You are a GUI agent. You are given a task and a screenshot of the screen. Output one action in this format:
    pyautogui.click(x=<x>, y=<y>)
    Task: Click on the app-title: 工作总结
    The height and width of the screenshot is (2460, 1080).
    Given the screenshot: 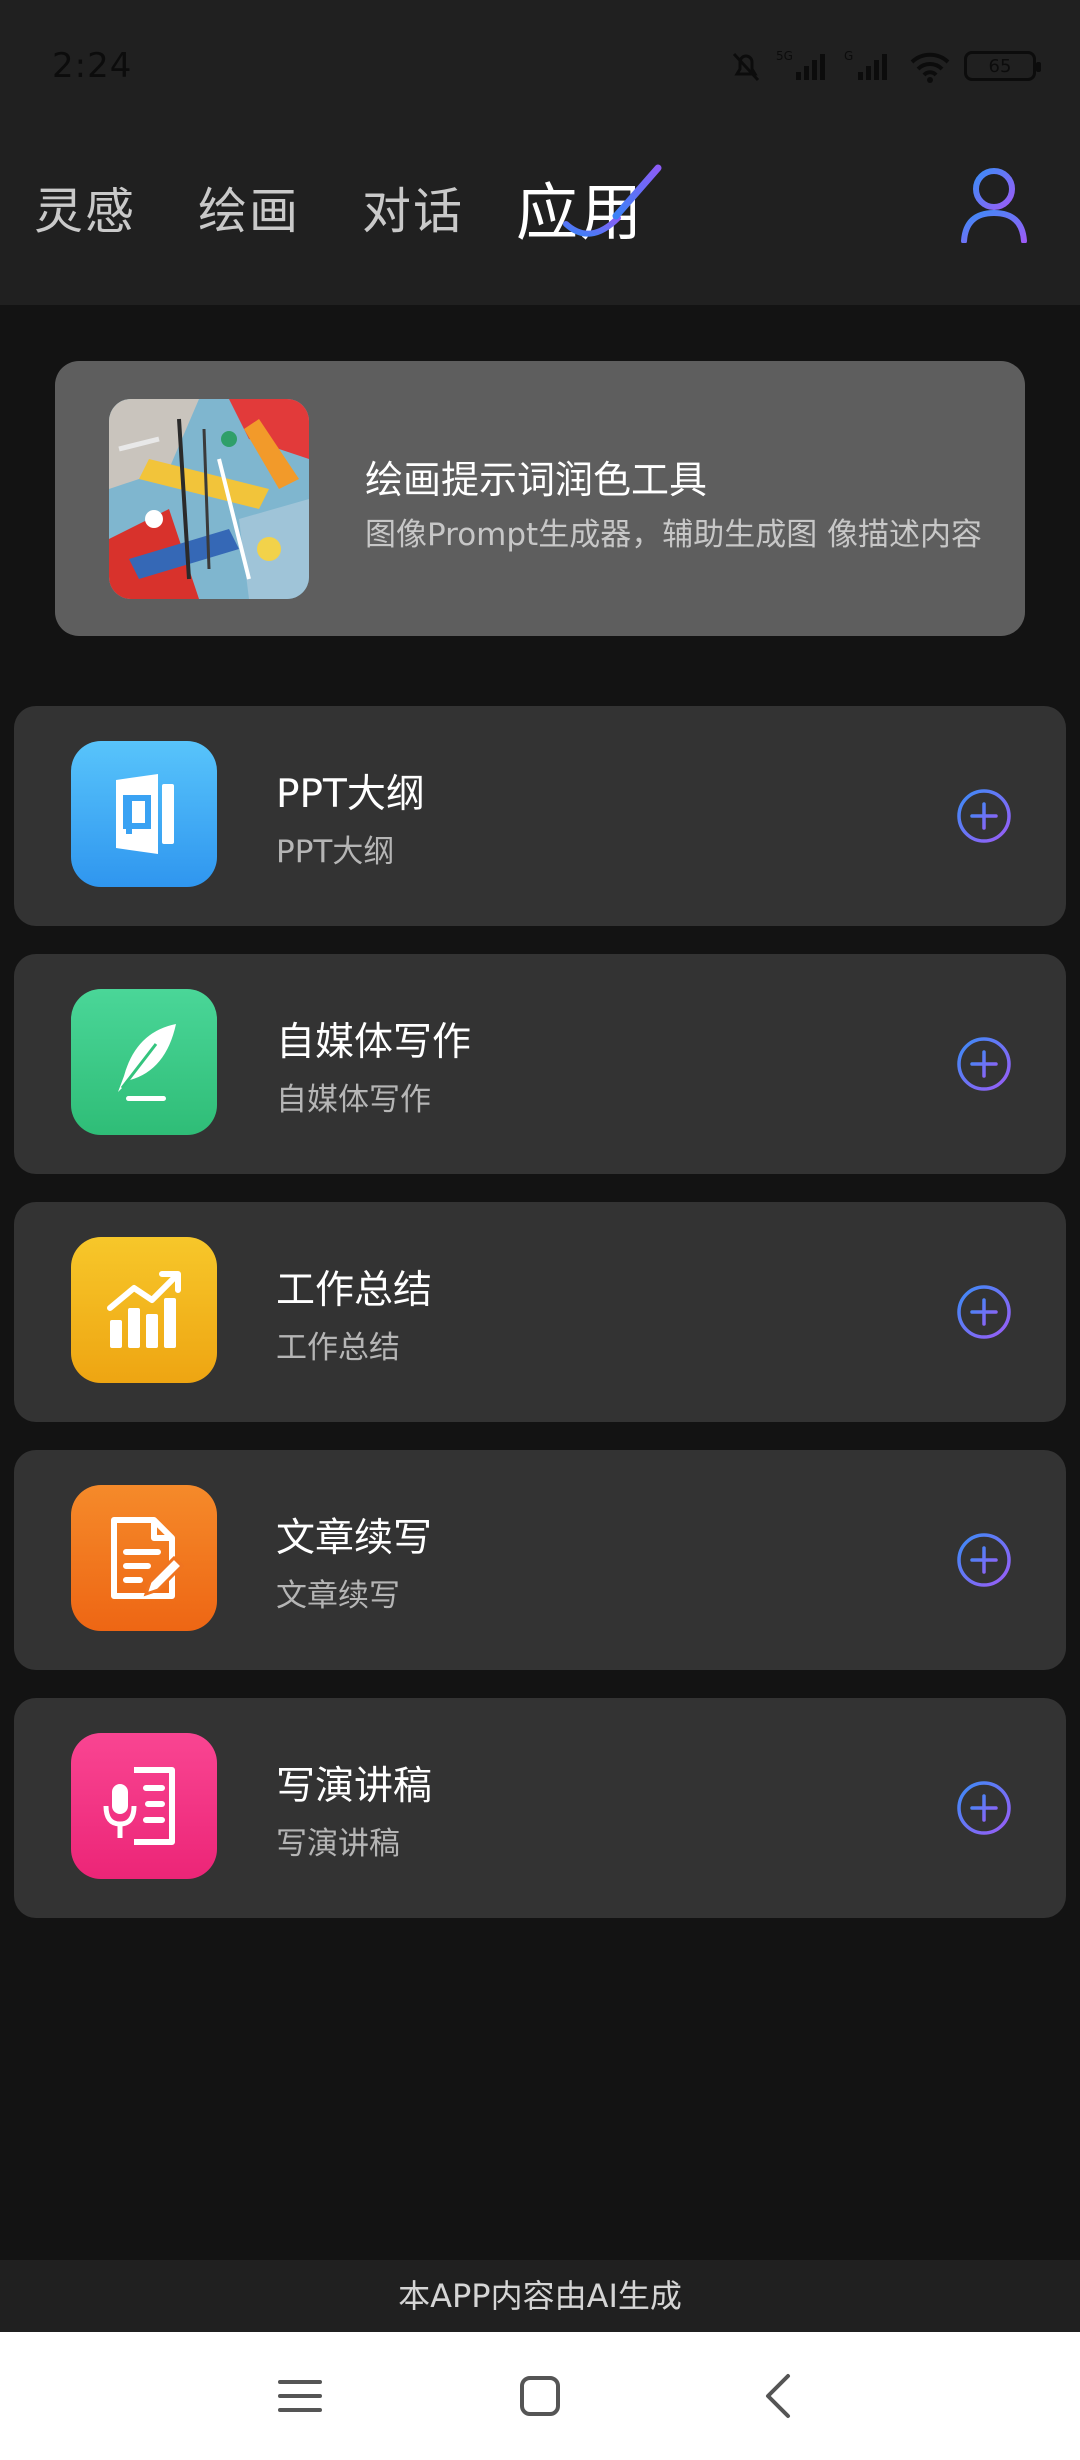 What is the action you would take?
    pyautogui.click(x=354, y=1290)
    